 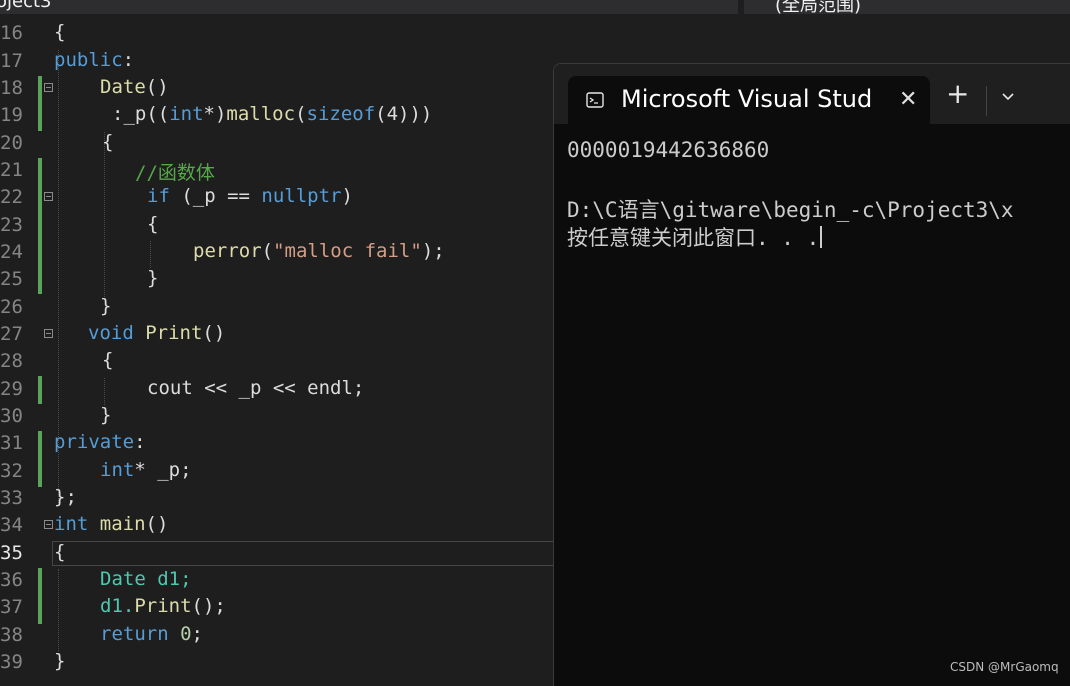 I want to click on code-line: int main(), so click(x=111, y=524).